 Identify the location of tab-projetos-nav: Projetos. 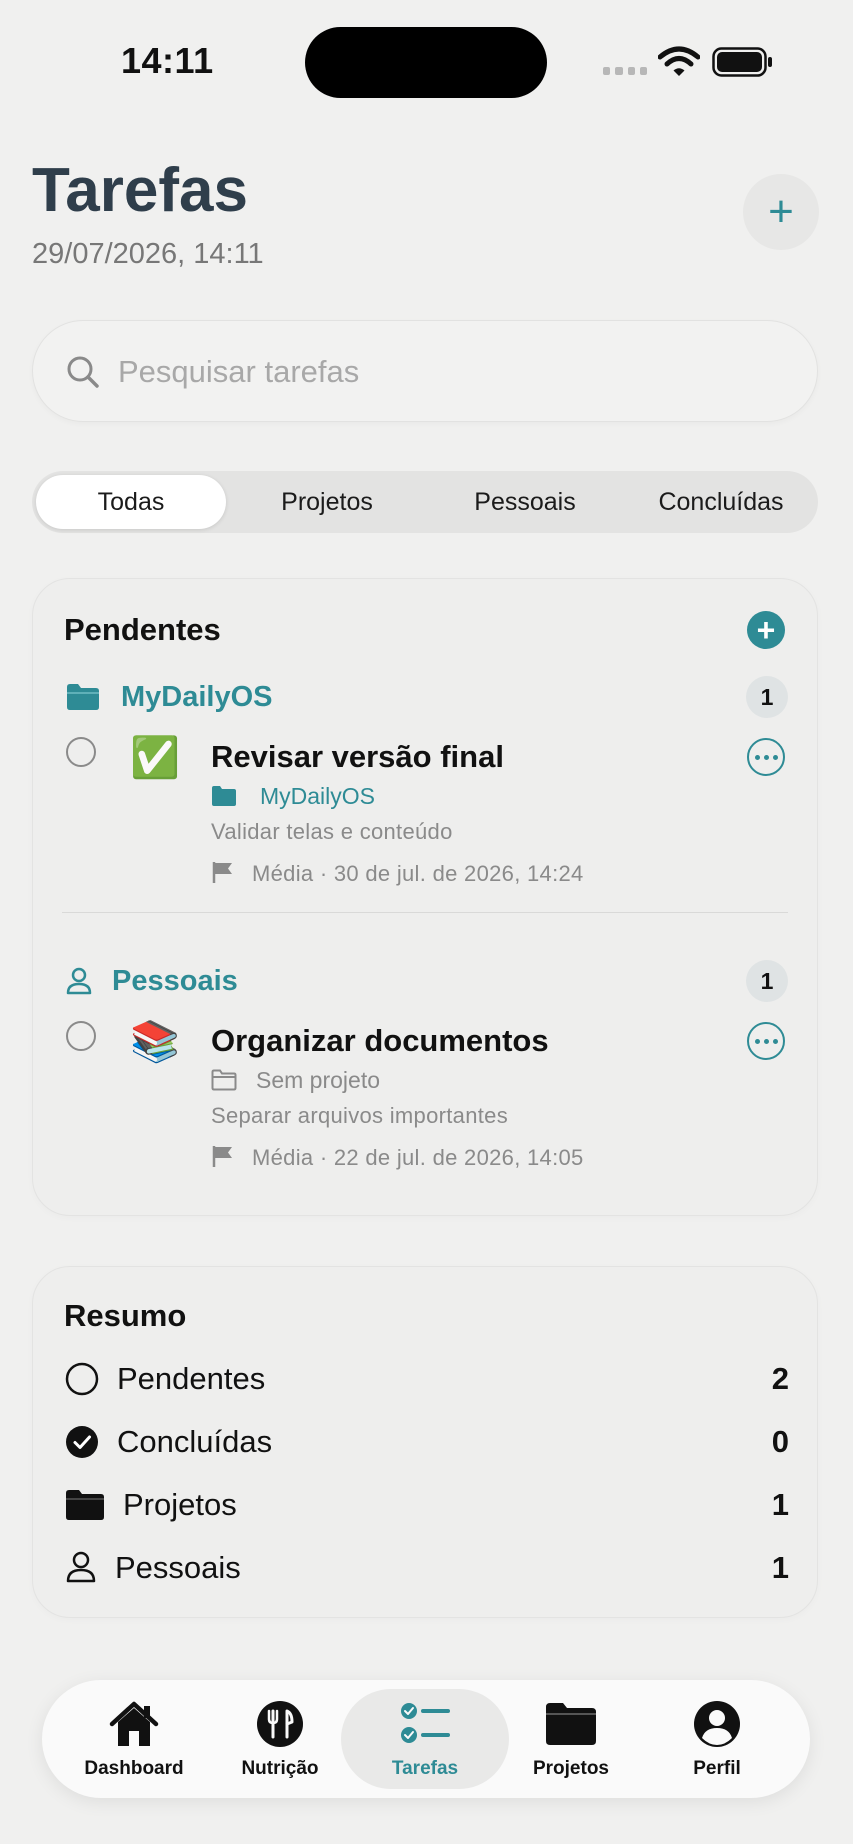
(571, 1743).